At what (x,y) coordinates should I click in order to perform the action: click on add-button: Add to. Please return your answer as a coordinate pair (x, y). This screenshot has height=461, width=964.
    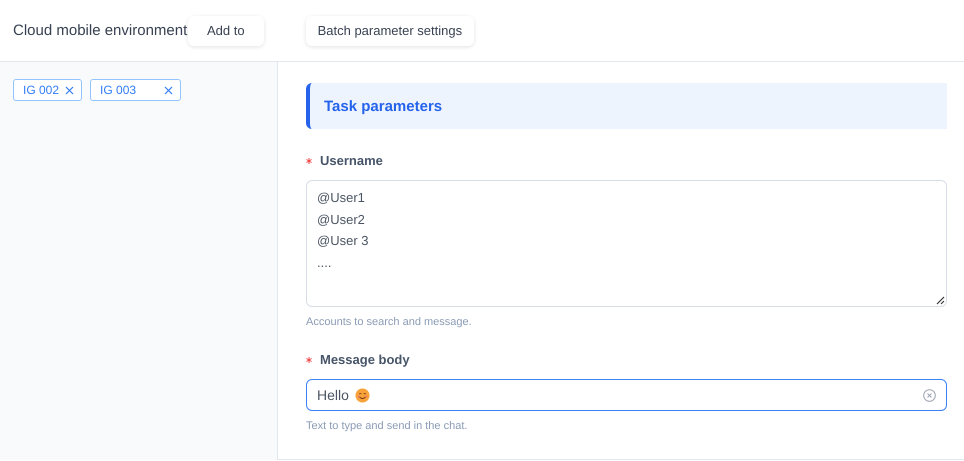
    Looking at the image, I should click on (226, 31).